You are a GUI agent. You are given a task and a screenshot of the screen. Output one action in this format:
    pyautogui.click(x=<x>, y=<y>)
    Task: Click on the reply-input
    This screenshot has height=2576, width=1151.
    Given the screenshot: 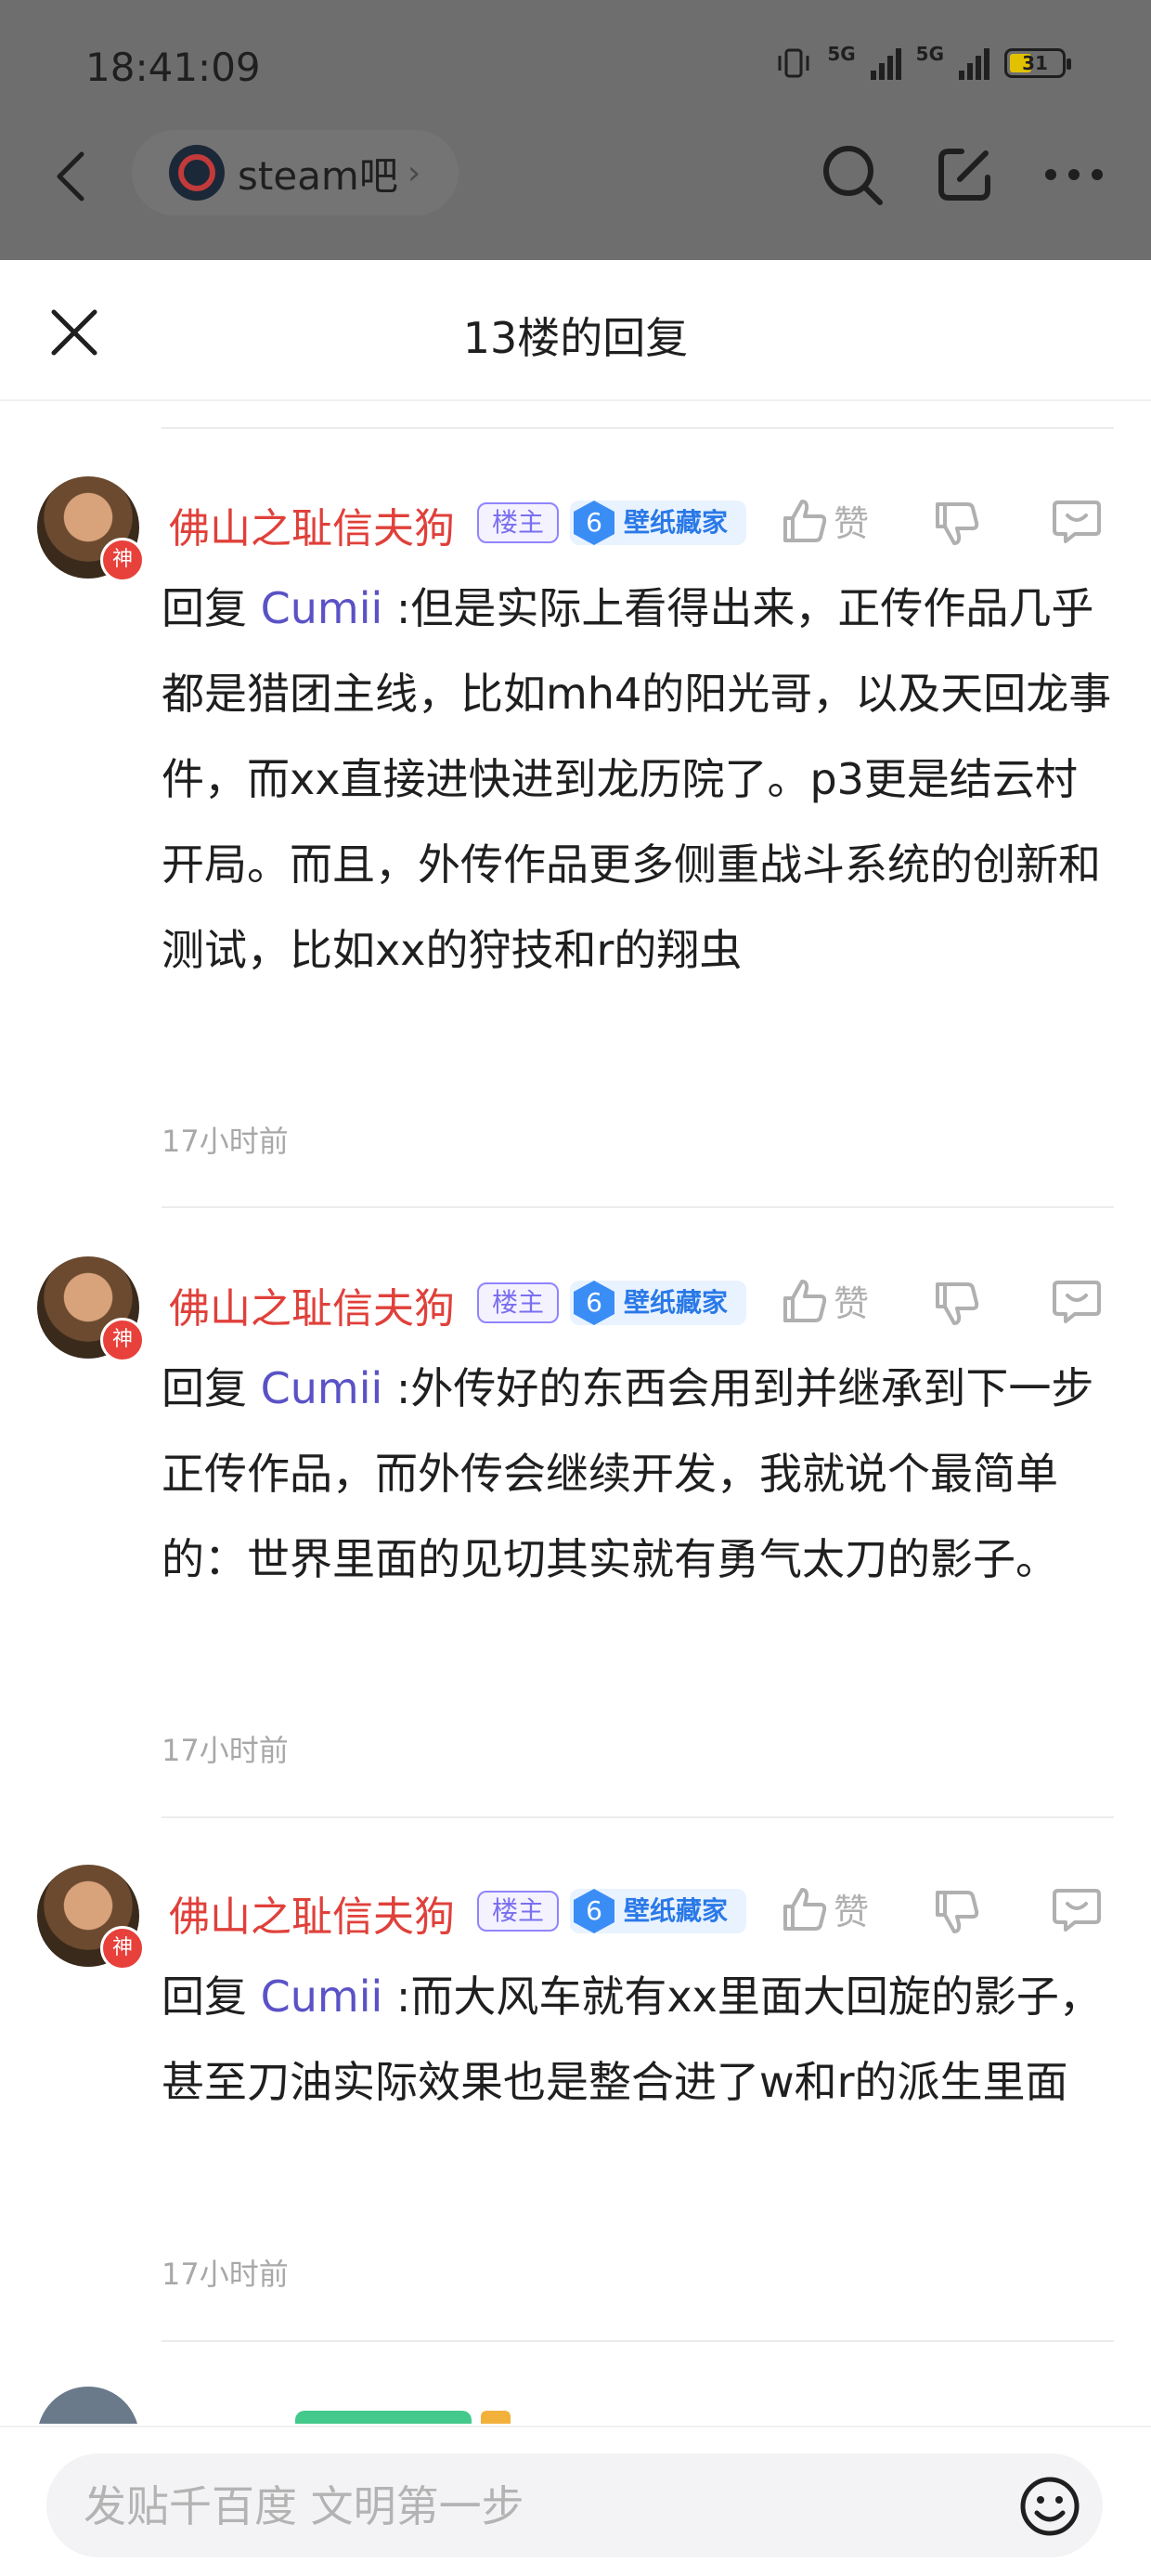 What is the action you would take?
    pyautogui.click(x=529, y=2506)
    